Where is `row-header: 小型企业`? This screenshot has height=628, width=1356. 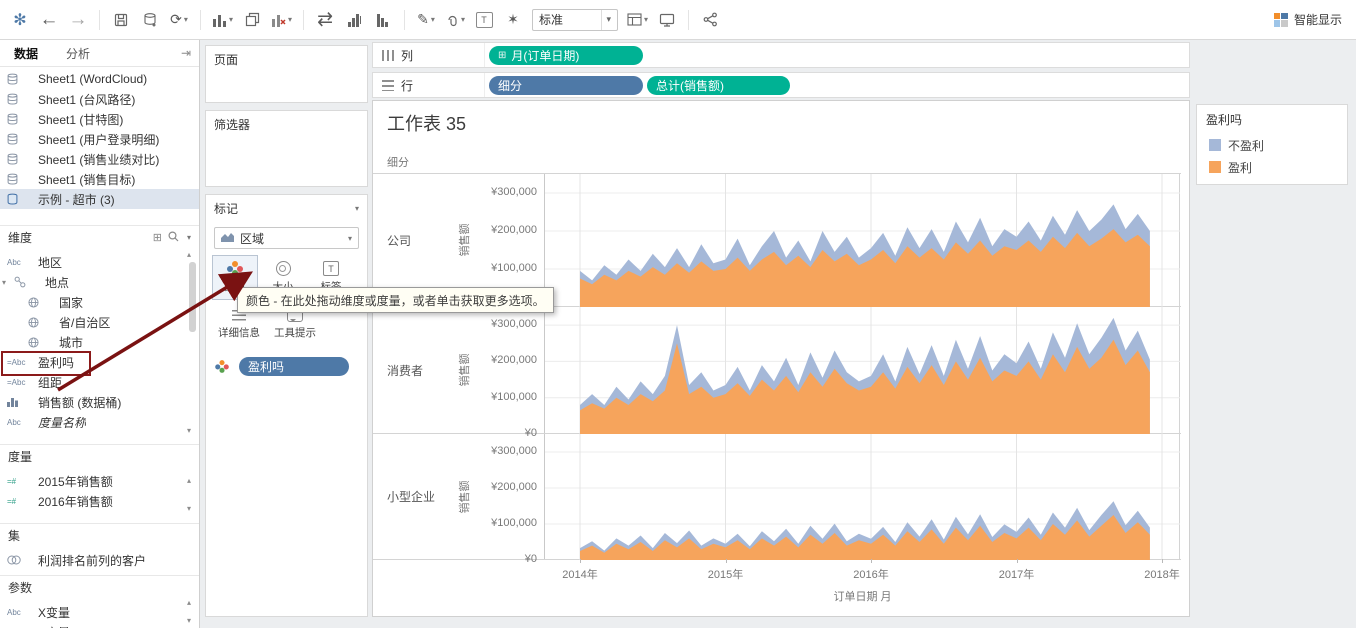 row-header: 小型企业 is located at coordinates (413, 496).